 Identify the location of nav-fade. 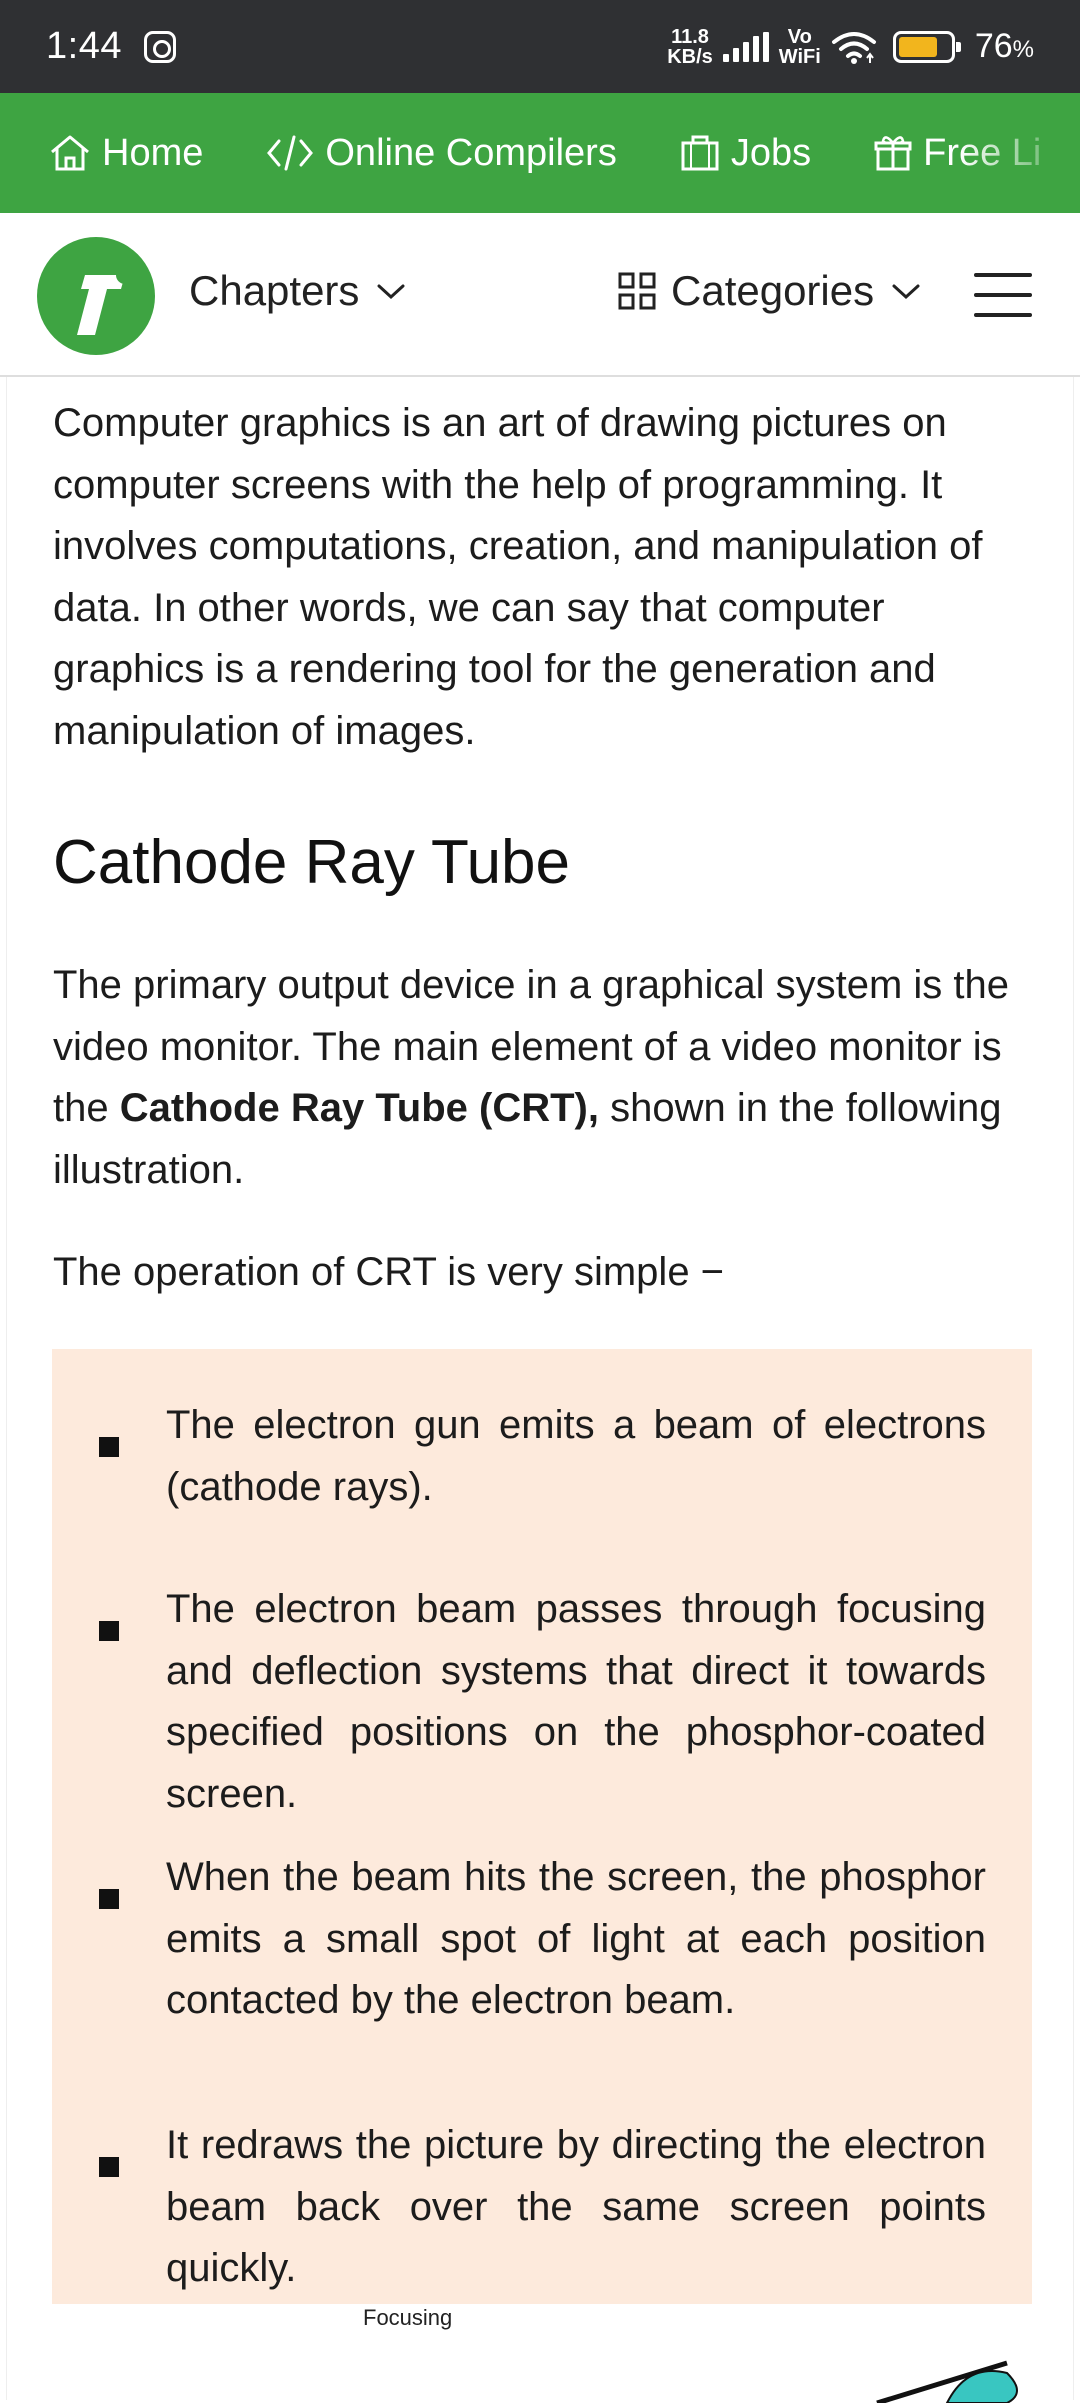
(1020, 153).